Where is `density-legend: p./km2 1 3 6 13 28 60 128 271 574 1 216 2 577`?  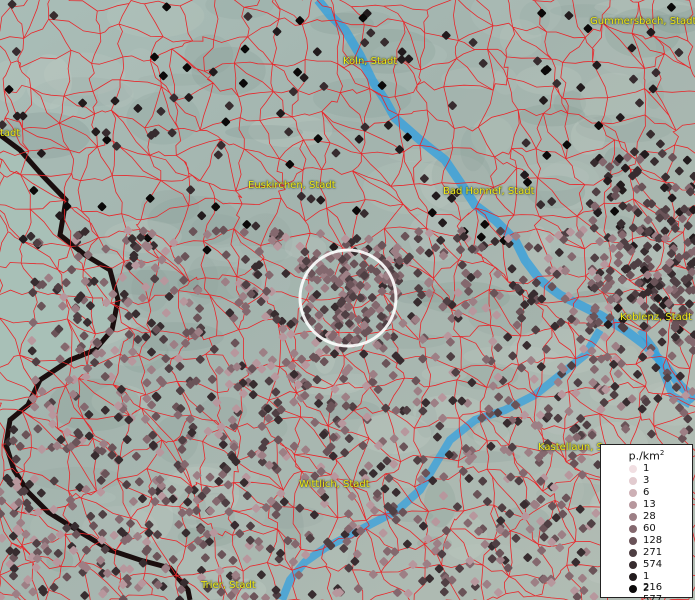
density-legend: p./km2 1 3 6 13 28 60 128 271 574 1 216 2 577 is located at coordinates (646, 522).